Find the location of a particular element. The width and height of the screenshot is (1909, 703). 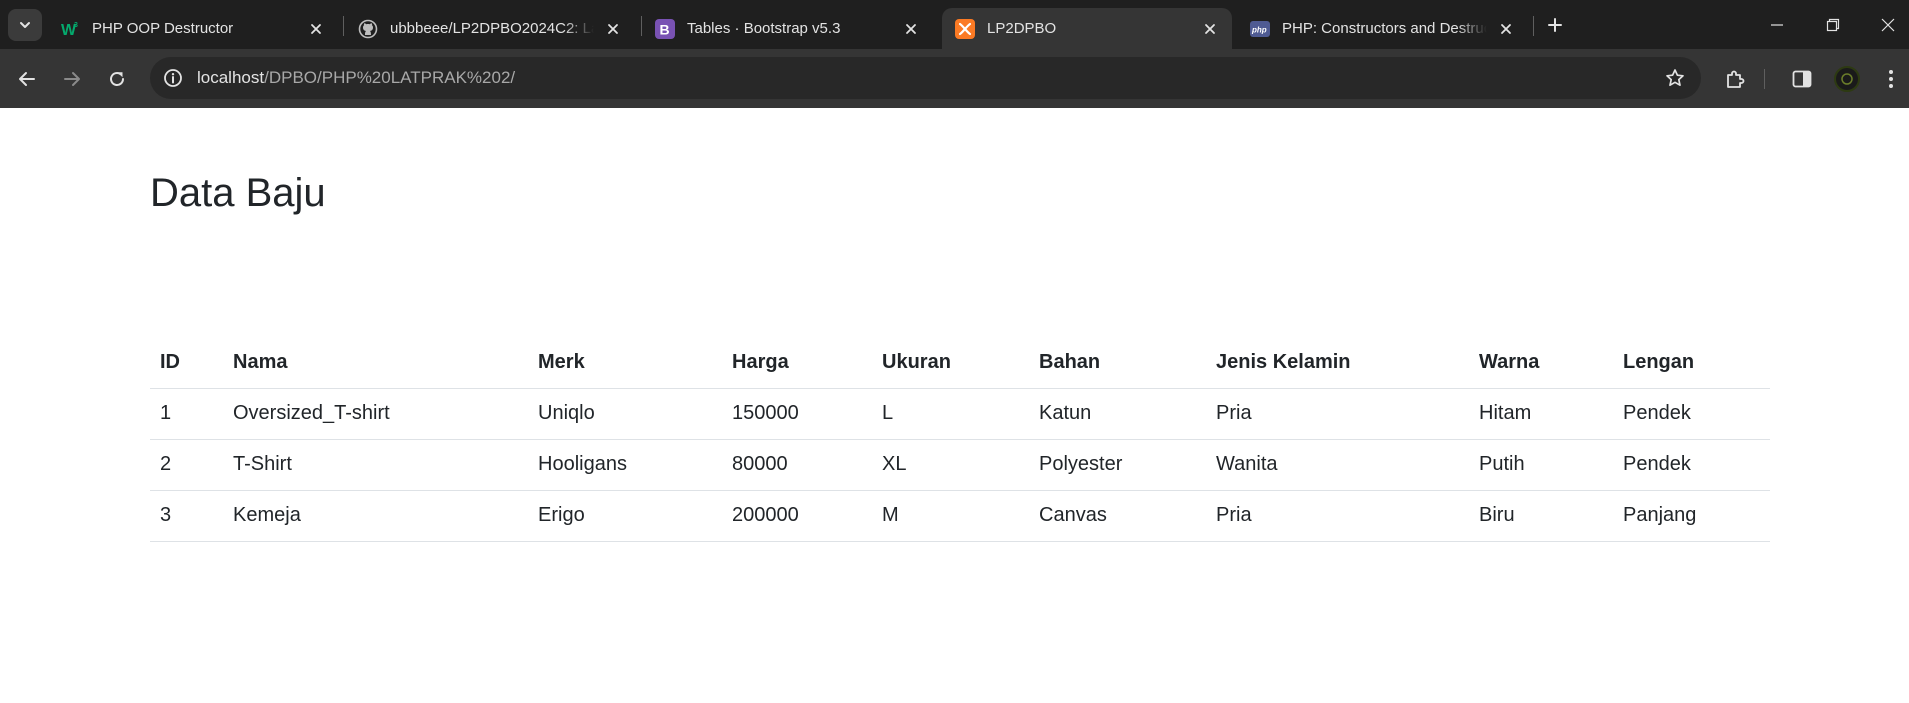

table-cell: Biru is located at coordinates (1541, 516).